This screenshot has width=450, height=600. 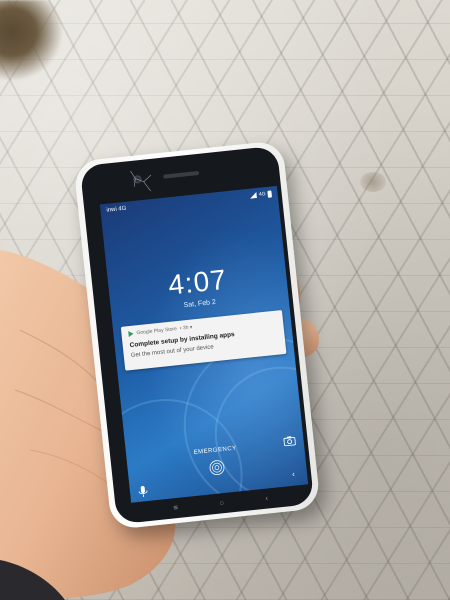 I want to click on notification-header: Google Play Store • 3h ▾, so click(x=160, y=331).